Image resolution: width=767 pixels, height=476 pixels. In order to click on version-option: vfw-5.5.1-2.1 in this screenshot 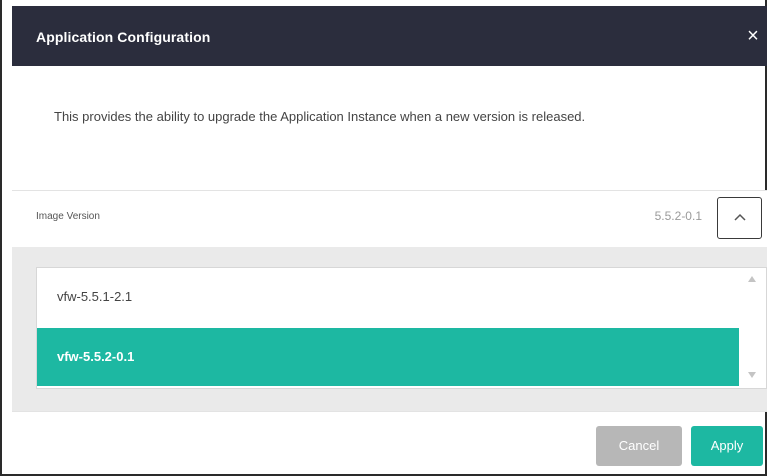, I will do `click(388, 297)`.